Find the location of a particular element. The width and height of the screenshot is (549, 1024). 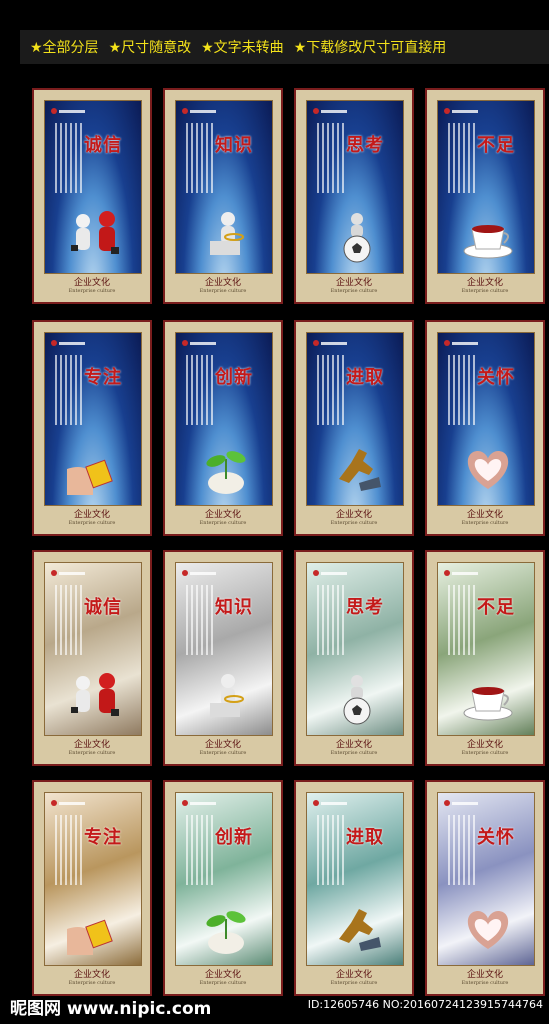

header-item: ★尺寸随意改 is located at coordinates (150, 48).